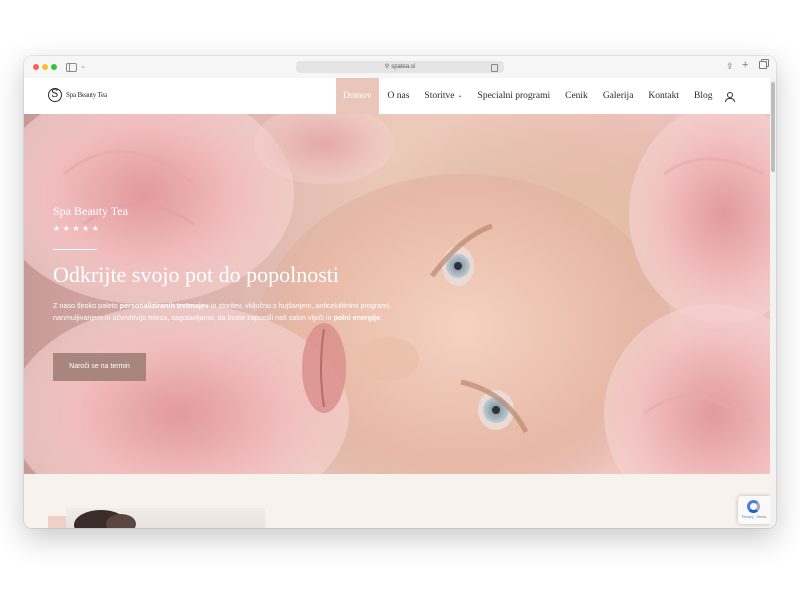  I want to click on nav-item-blog: Blog, so click(703, 96).